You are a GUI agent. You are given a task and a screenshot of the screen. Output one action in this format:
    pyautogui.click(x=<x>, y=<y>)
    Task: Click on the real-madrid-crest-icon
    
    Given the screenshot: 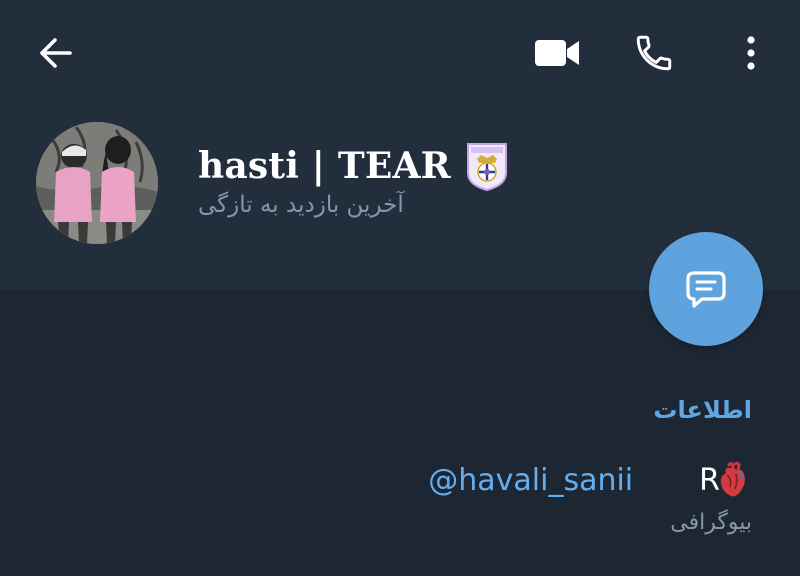 What is the action you would take?
    pyautogui.click(x=486, y=167)
    